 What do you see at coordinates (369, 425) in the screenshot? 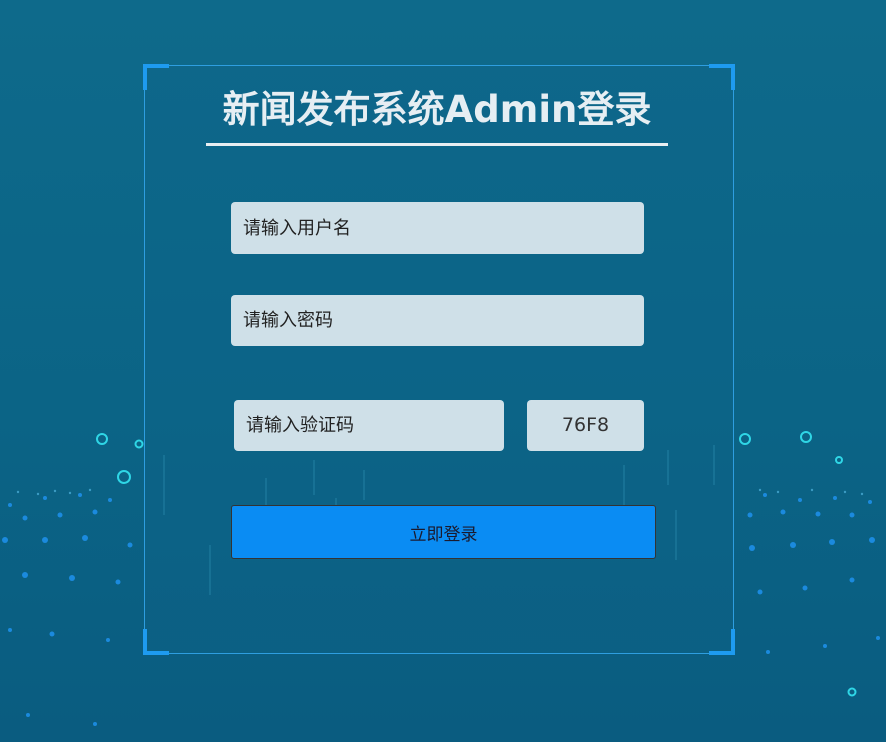
I see `captcha-input` at bounding box center [369, 425].